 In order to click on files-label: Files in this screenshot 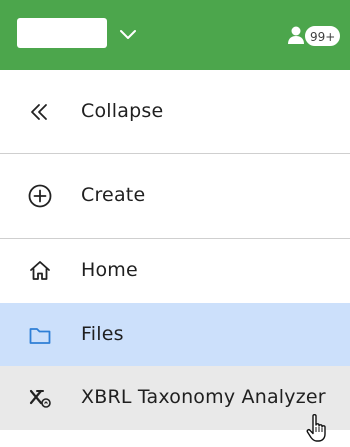, I will do `click(102, 334)`.